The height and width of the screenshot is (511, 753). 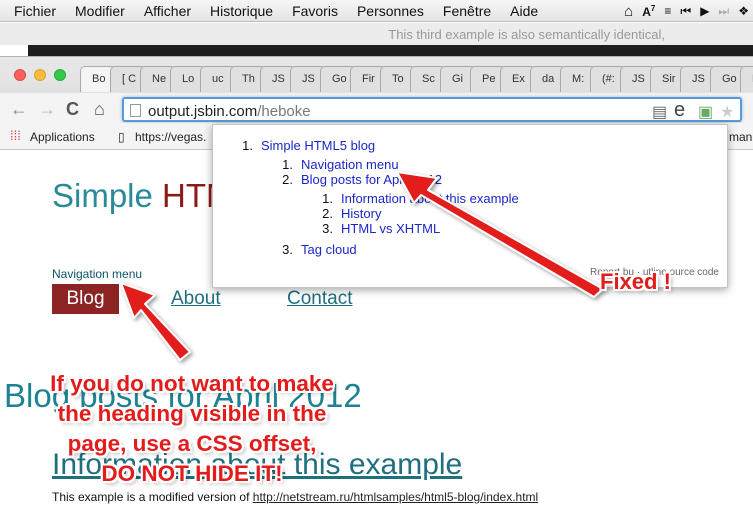 What do you see at coordinates (390, 228) in the screenshot?
I see `outline-link: HTML vs XHTML` at bounding box center [390, 228].